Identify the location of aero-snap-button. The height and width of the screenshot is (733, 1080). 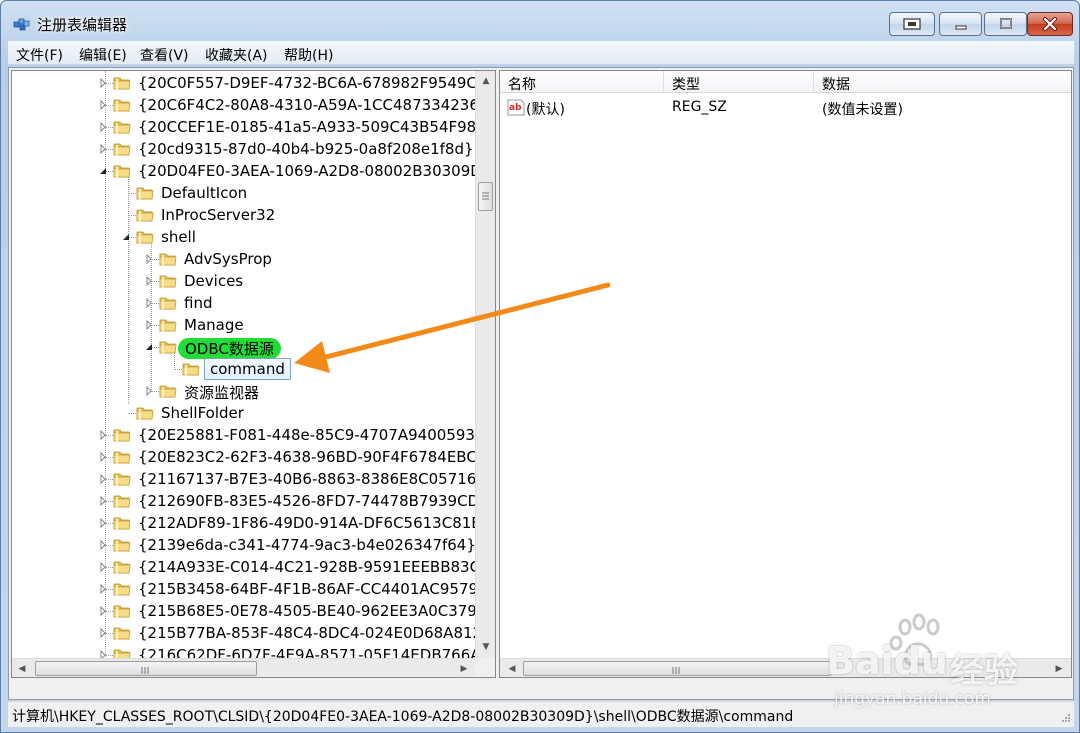
(912, 24).